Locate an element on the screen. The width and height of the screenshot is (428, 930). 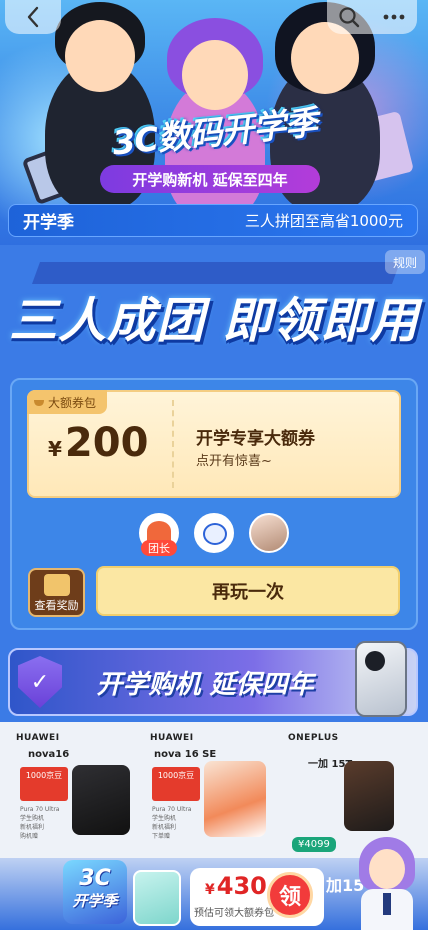
view-reward-button: 查看奖励 is located at coordinates (56, 592).